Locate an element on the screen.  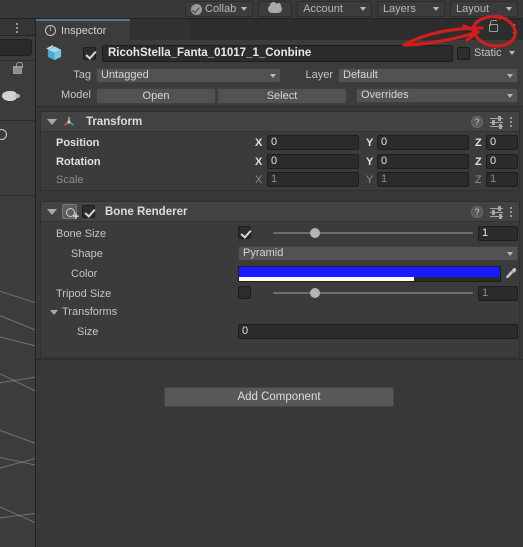
tripod-size-value: 1 is located at coordinates (498, 293).